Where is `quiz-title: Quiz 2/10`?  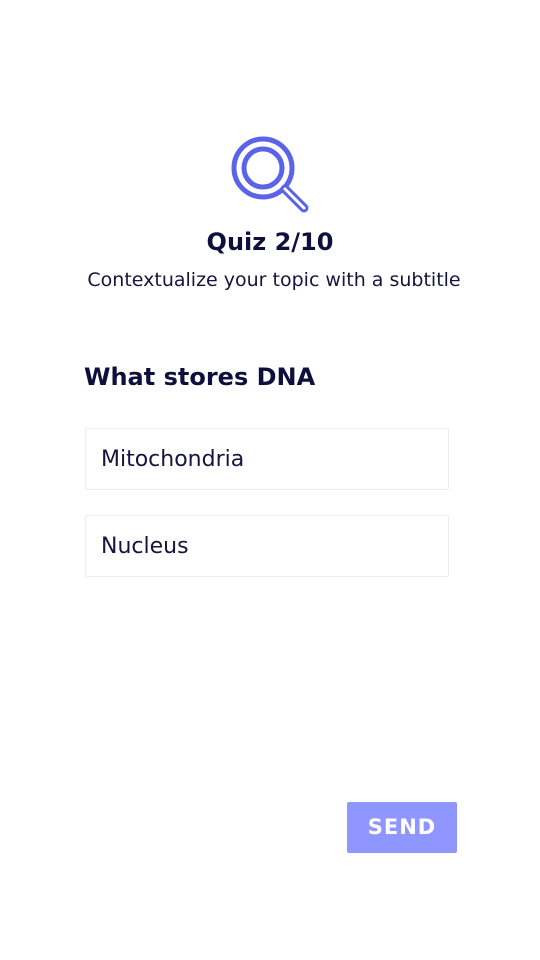
quiz-title: Quiz 2/10 is located at coordinates (270, 242).